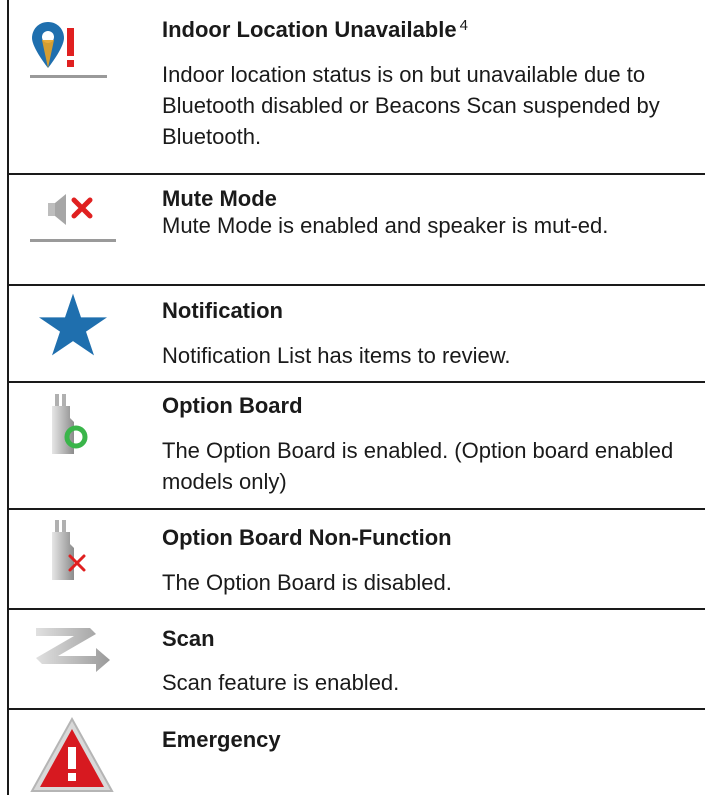  Describe the element at coordinates (69, 220) in the screenshot. I see `mute-mode-icon` at that location.